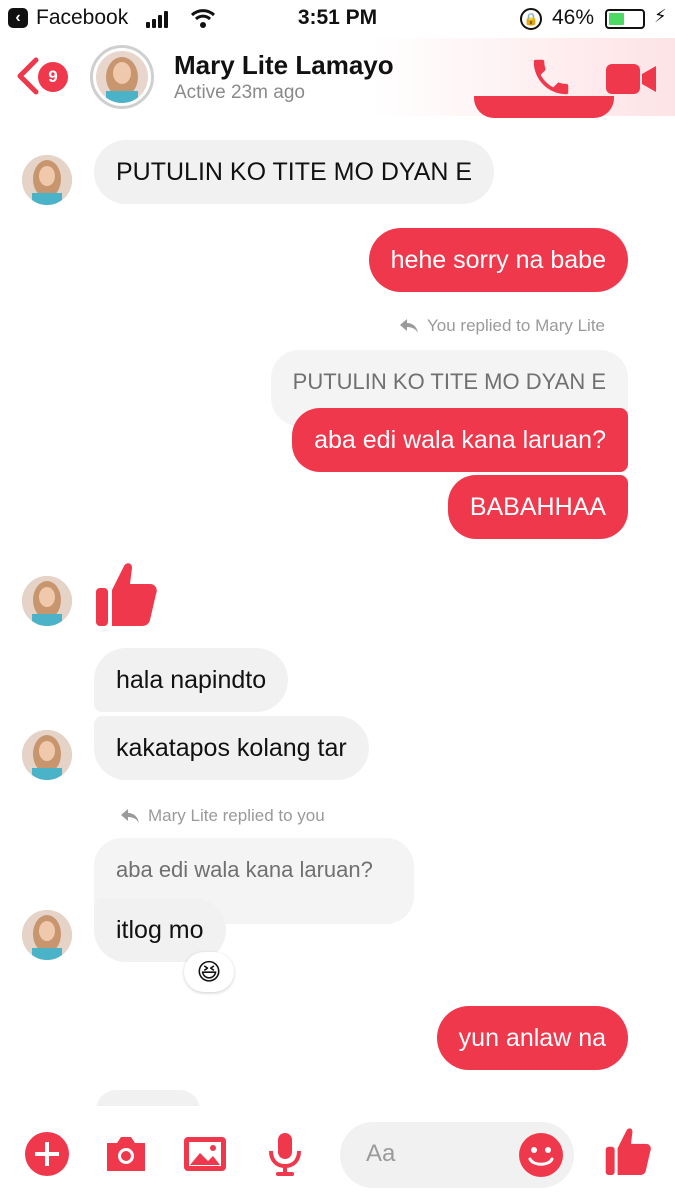  Describe the element at coordinates (551, 77) in the screenshot. I see `phone-icon` at that location.